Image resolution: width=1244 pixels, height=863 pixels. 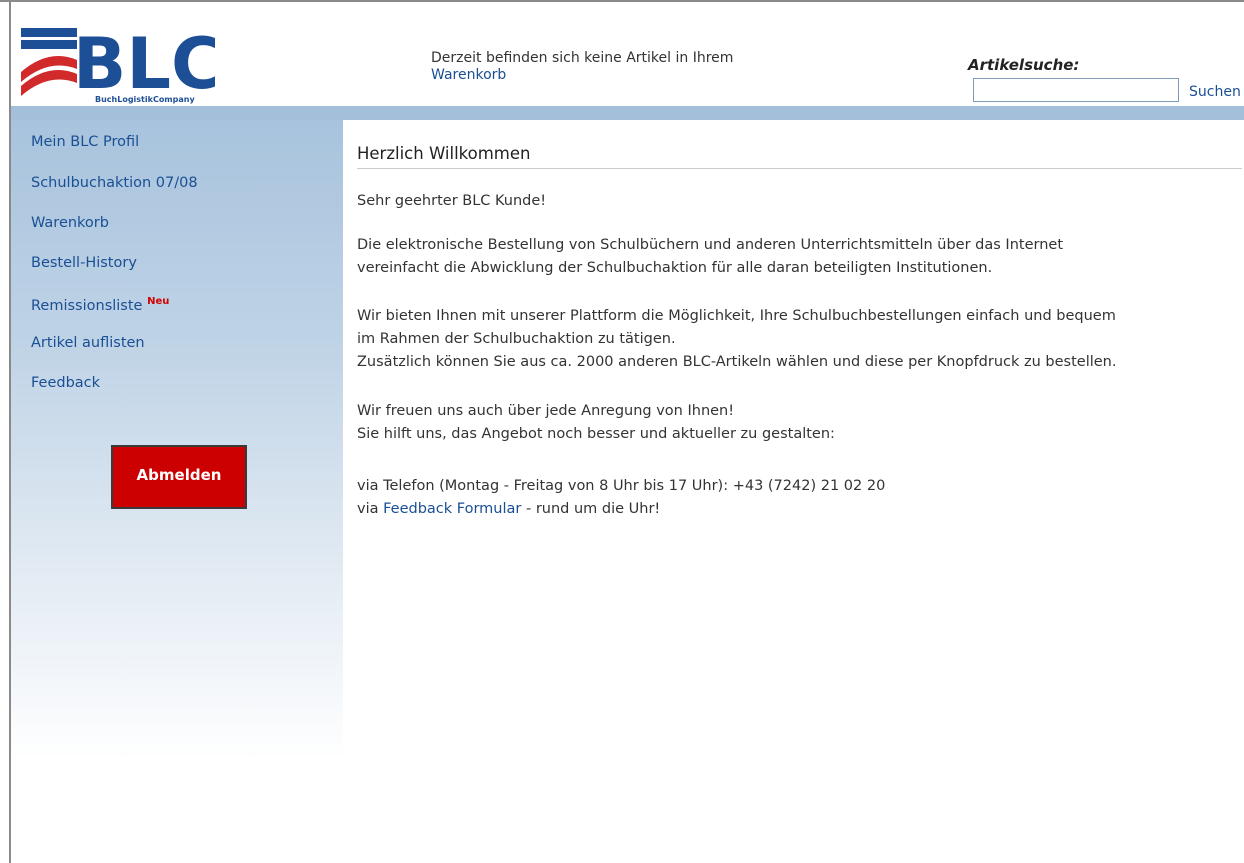 I want to click on contact-form-line: via Feedback Formular - rund um die Uhr!, so click(x=509, y=509).